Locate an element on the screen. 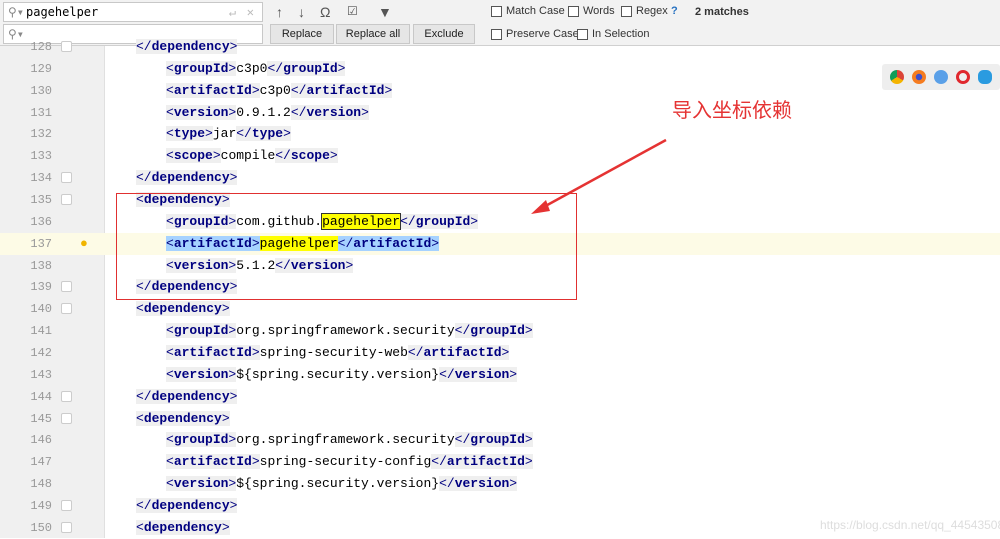 The image size is (1000, 539). watermark: https://blog.csdn.net/qq_44543508 is located at coordinates (910, 525).